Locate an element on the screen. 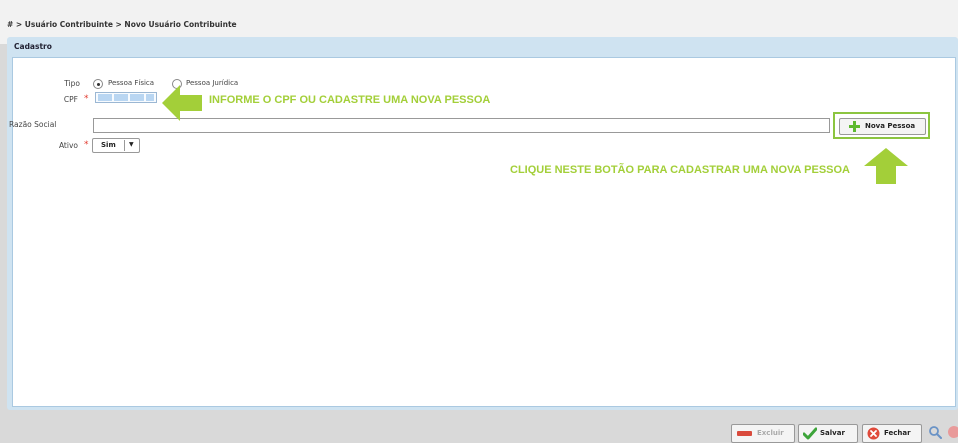 The width and height of the screenshot is (958, 443). chevron-down-icon: ▼ is located at coordinates (131, 144).